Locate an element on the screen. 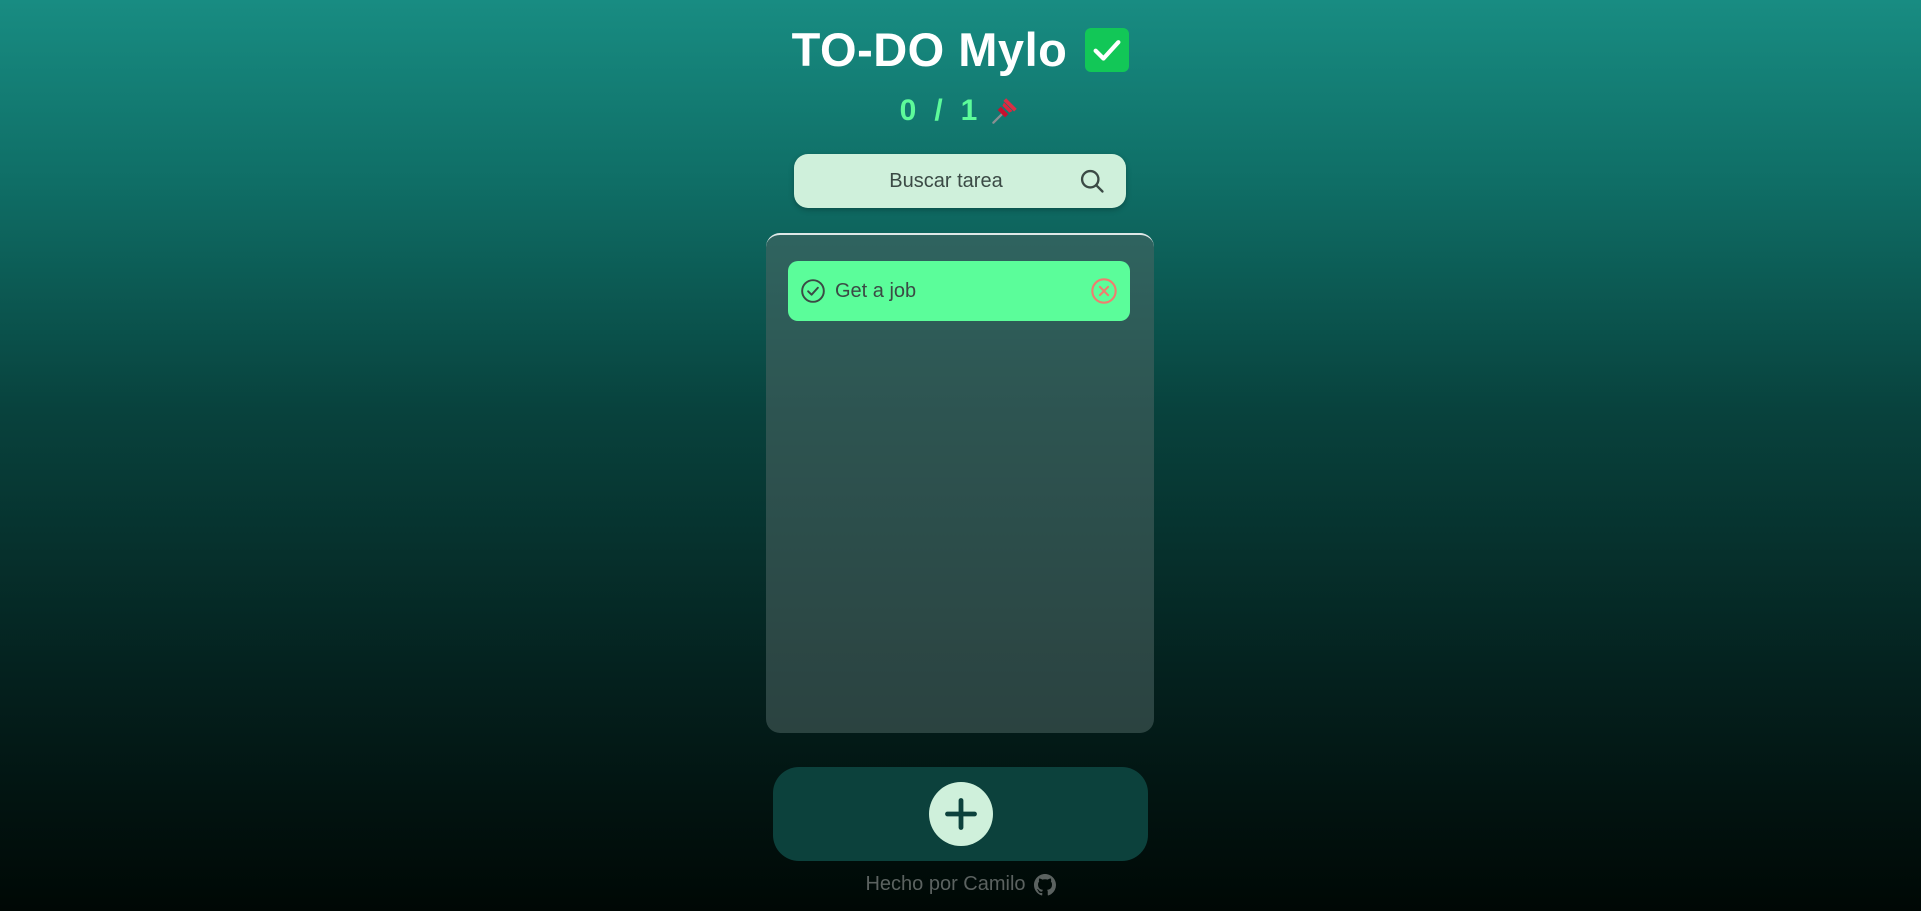 This screenshot has width=1921, height=911. plus-icon is located at coordinates (960, 814).